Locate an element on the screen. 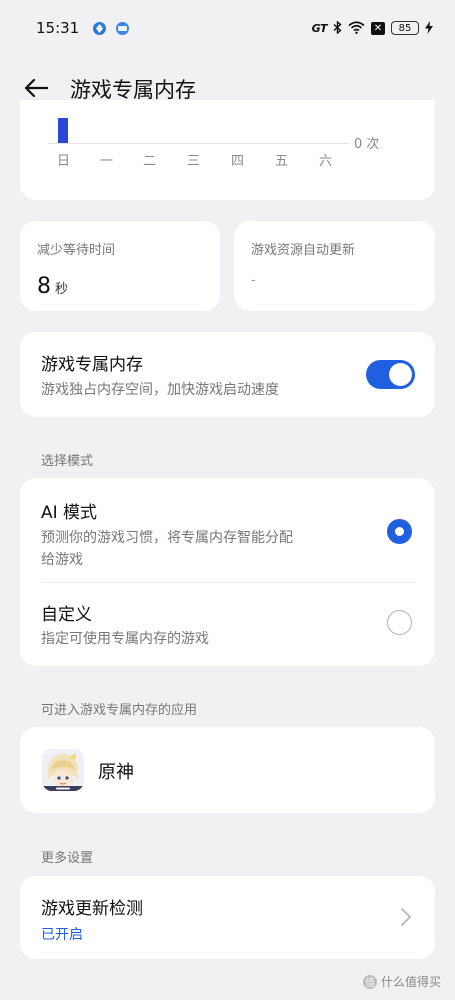 This screenshot has height=1000, width=455. update-check-status: 已开启 is located at coordinates (62, 935).